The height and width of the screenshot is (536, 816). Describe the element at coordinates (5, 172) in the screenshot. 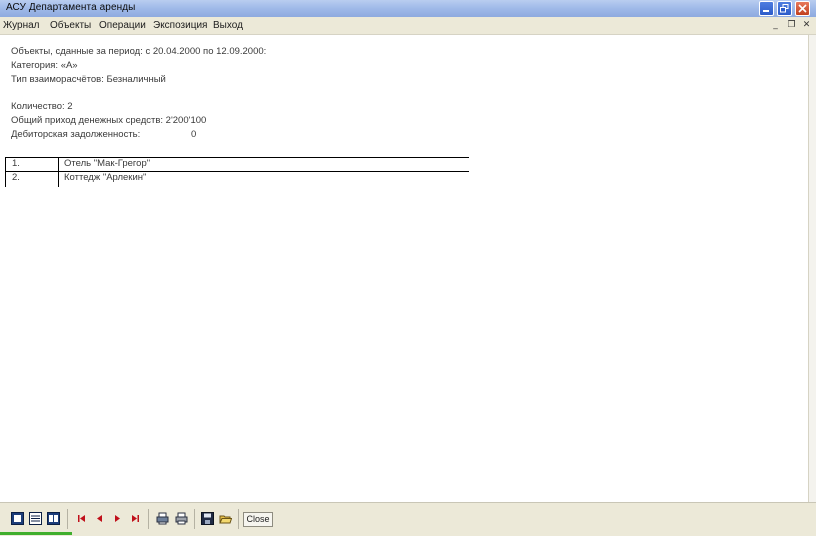

I see `table-left-border` at that location.